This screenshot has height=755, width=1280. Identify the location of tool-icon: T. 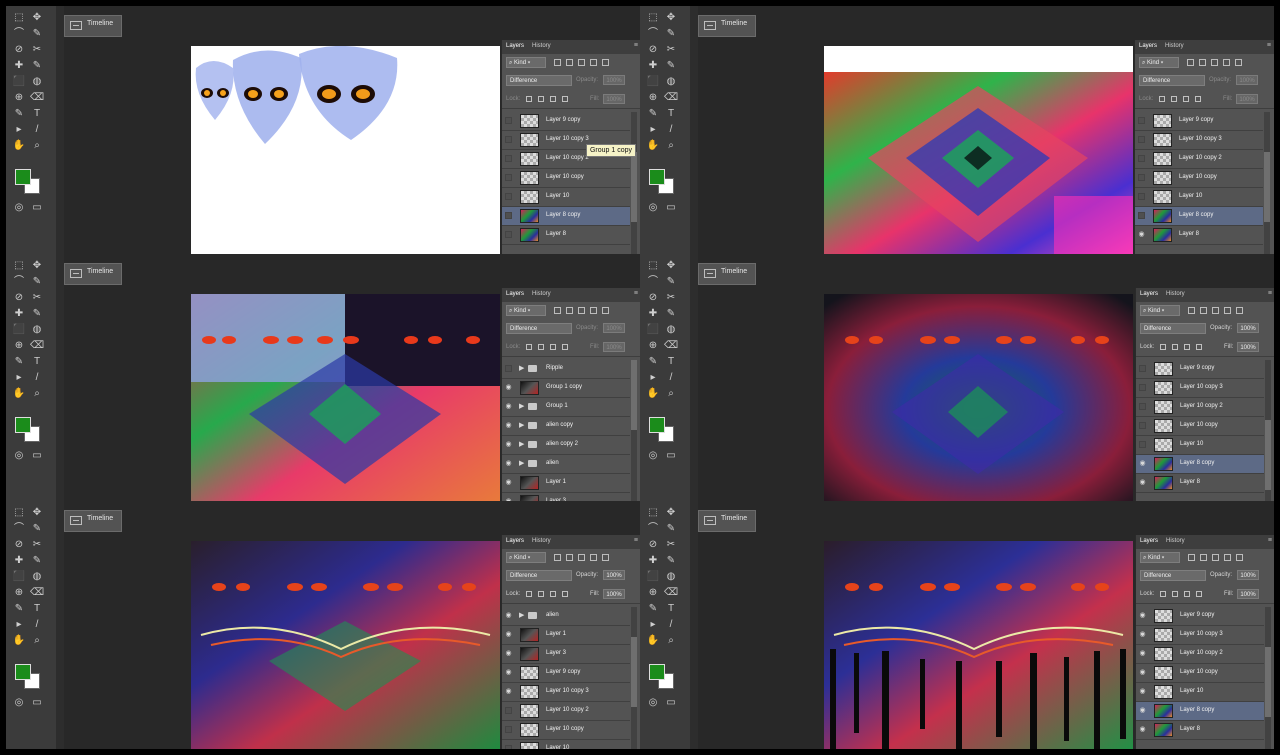
(671, 362).